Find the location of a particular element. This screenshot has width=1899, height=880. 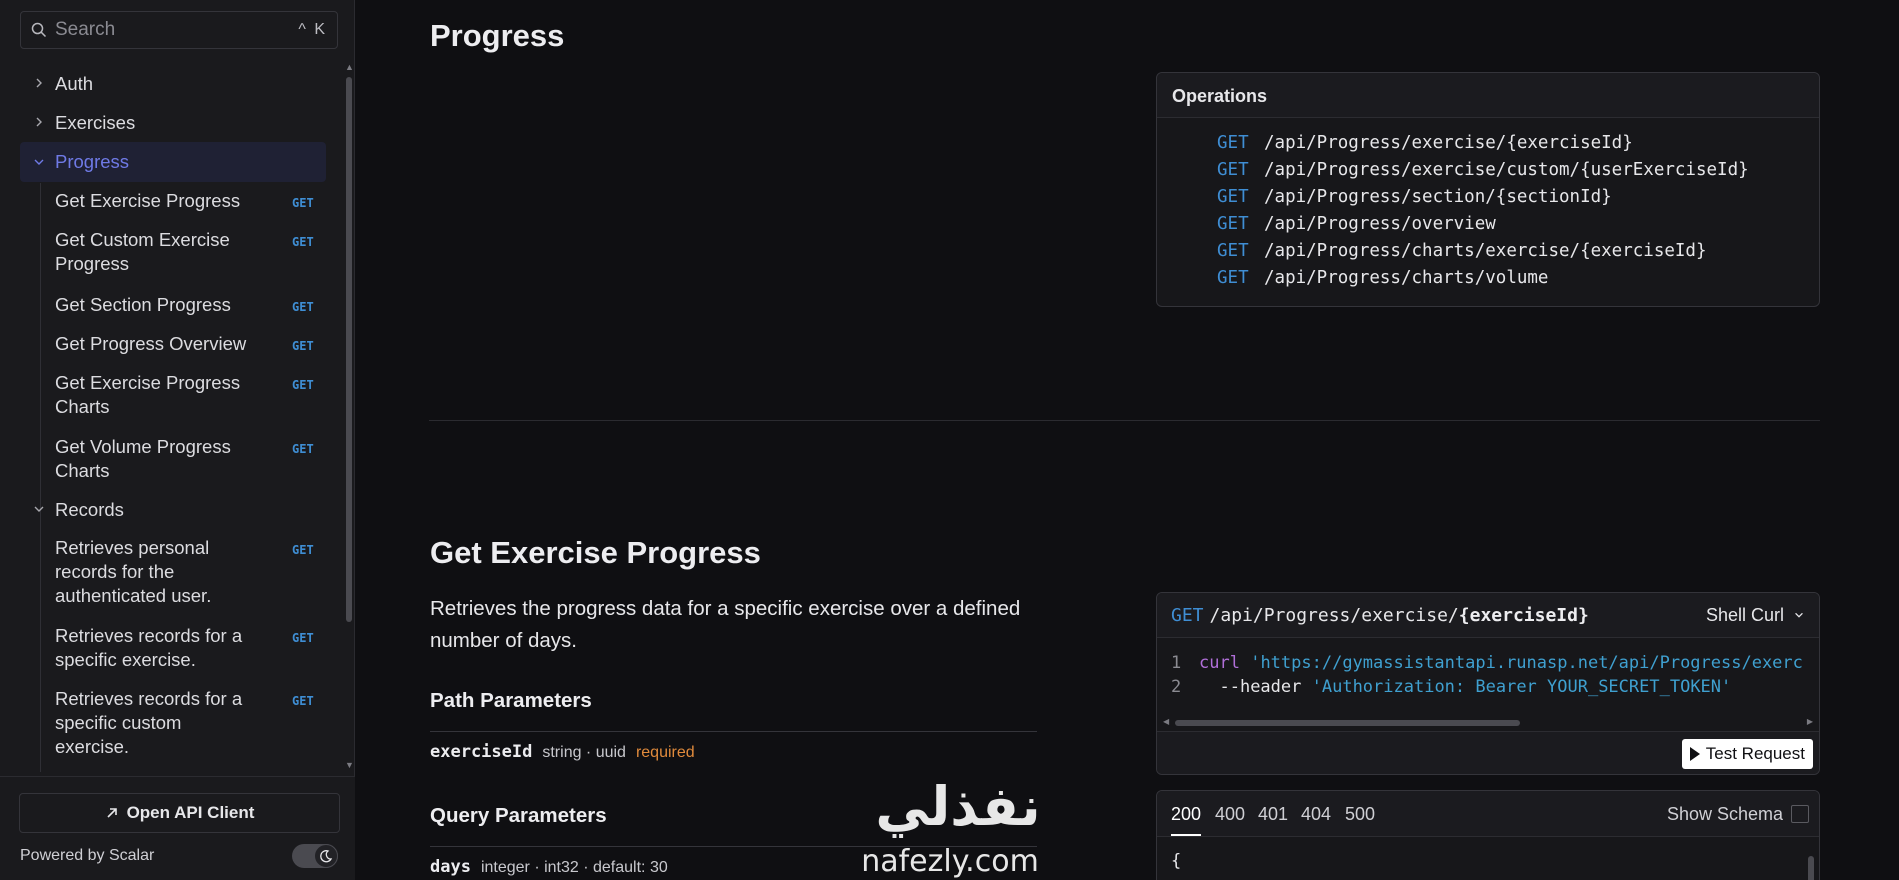

code-horizontal-scrollbar: ◀ ▶ is located at coordinates (1488, 723).